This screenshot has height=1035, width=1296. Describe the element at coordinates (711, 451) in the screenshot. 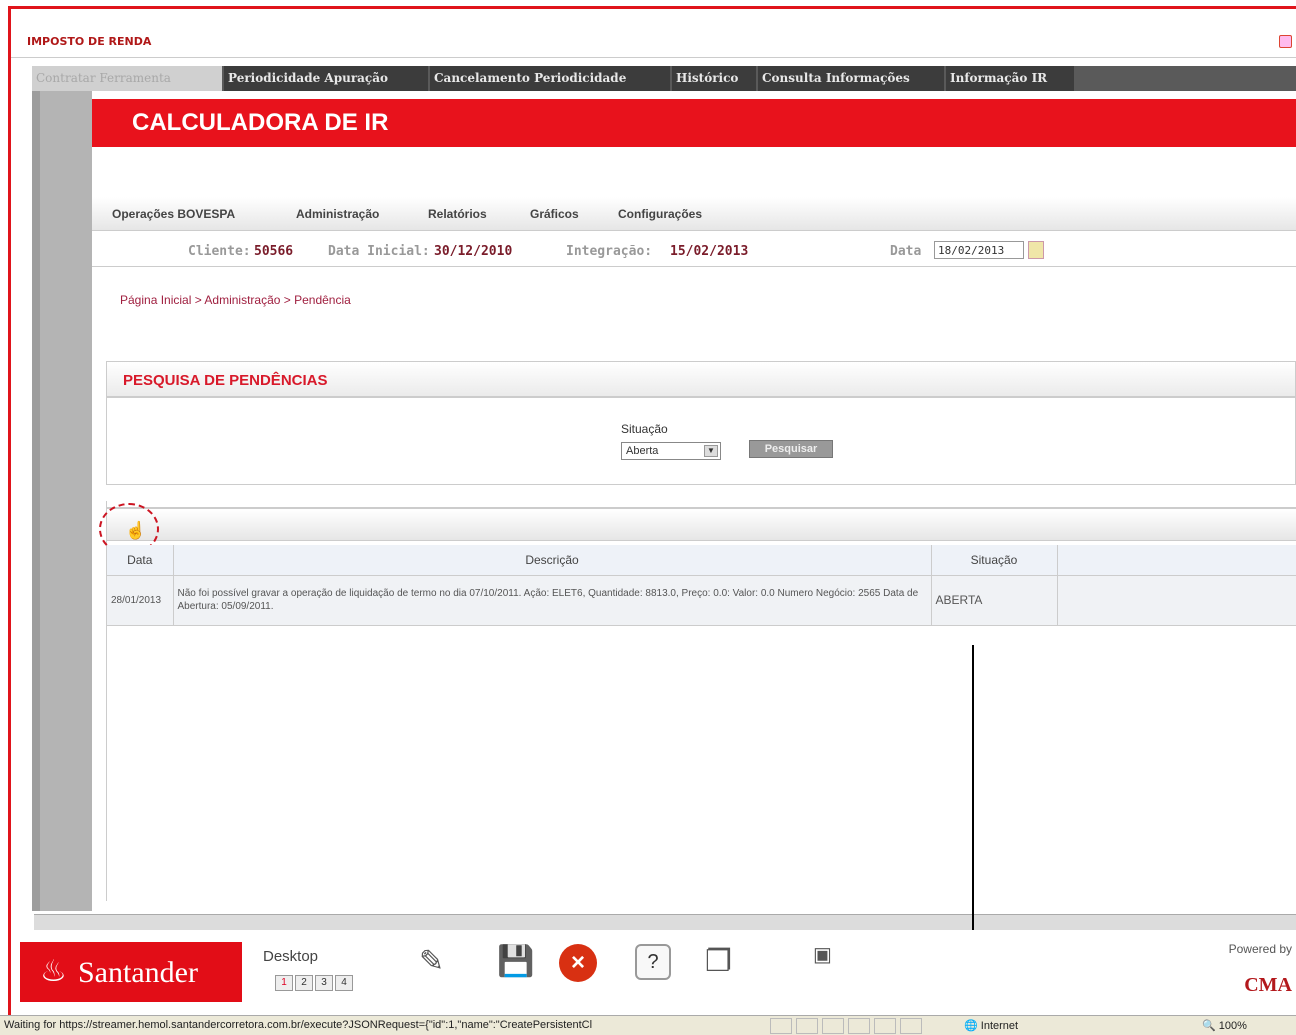

I see `chevron-down-icon: ▼` at that location.